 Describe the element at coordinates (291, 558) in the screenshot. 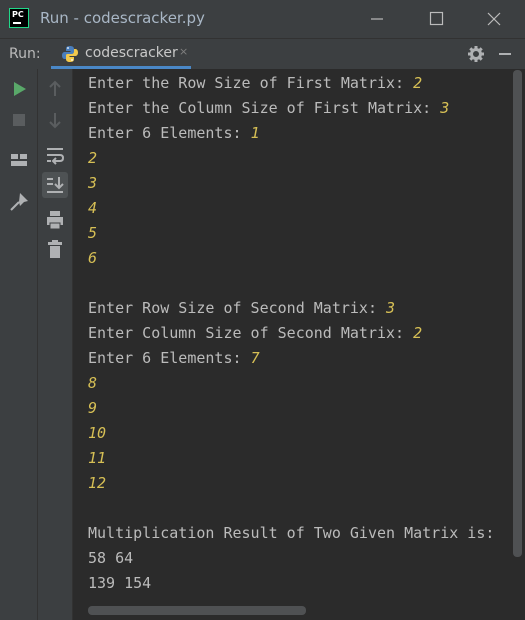

I see `console-line: 58 64` at that location.